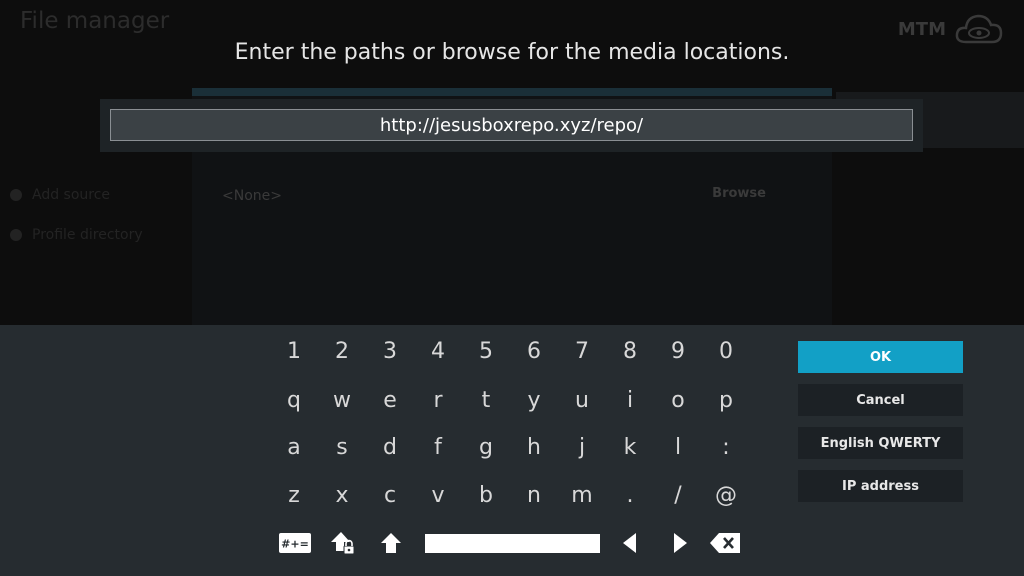 The width and height of the screenshot is (1024, 576). What do you see at coordinates (294, 495) in the screenshot?
I see `key-z: z` at bounding box center [294, 495].